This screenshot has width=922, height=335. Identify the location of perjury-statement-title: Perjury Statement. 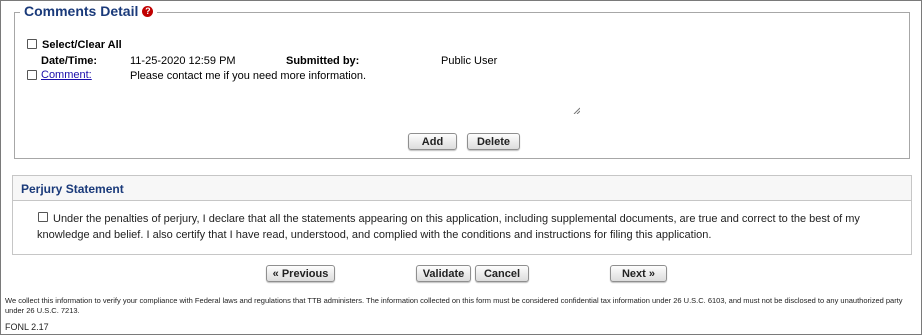
(72, 189).